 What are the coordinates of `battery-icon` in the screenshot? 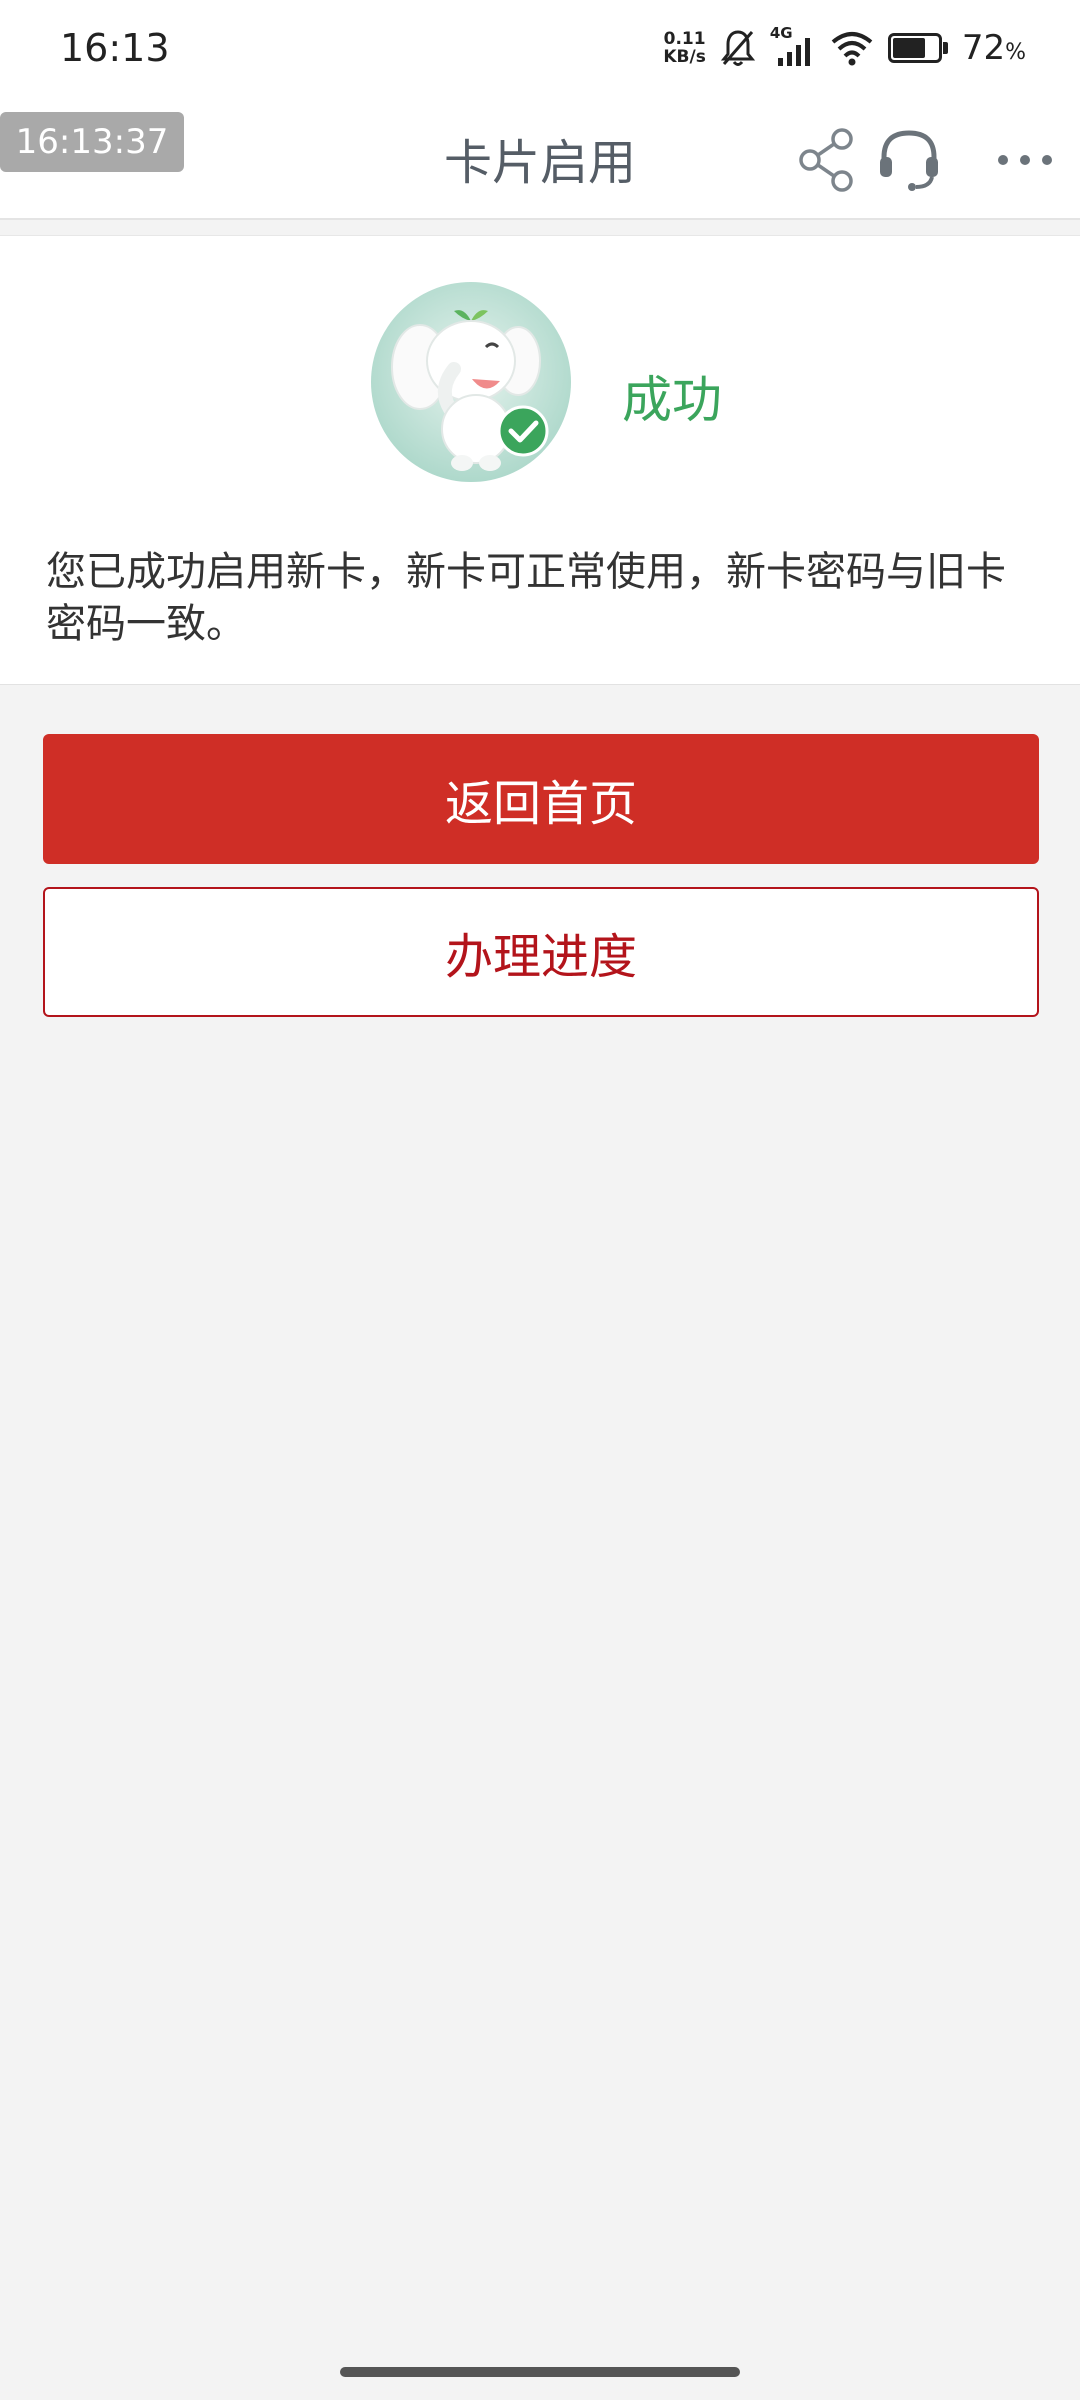 It's located at (917, 47).